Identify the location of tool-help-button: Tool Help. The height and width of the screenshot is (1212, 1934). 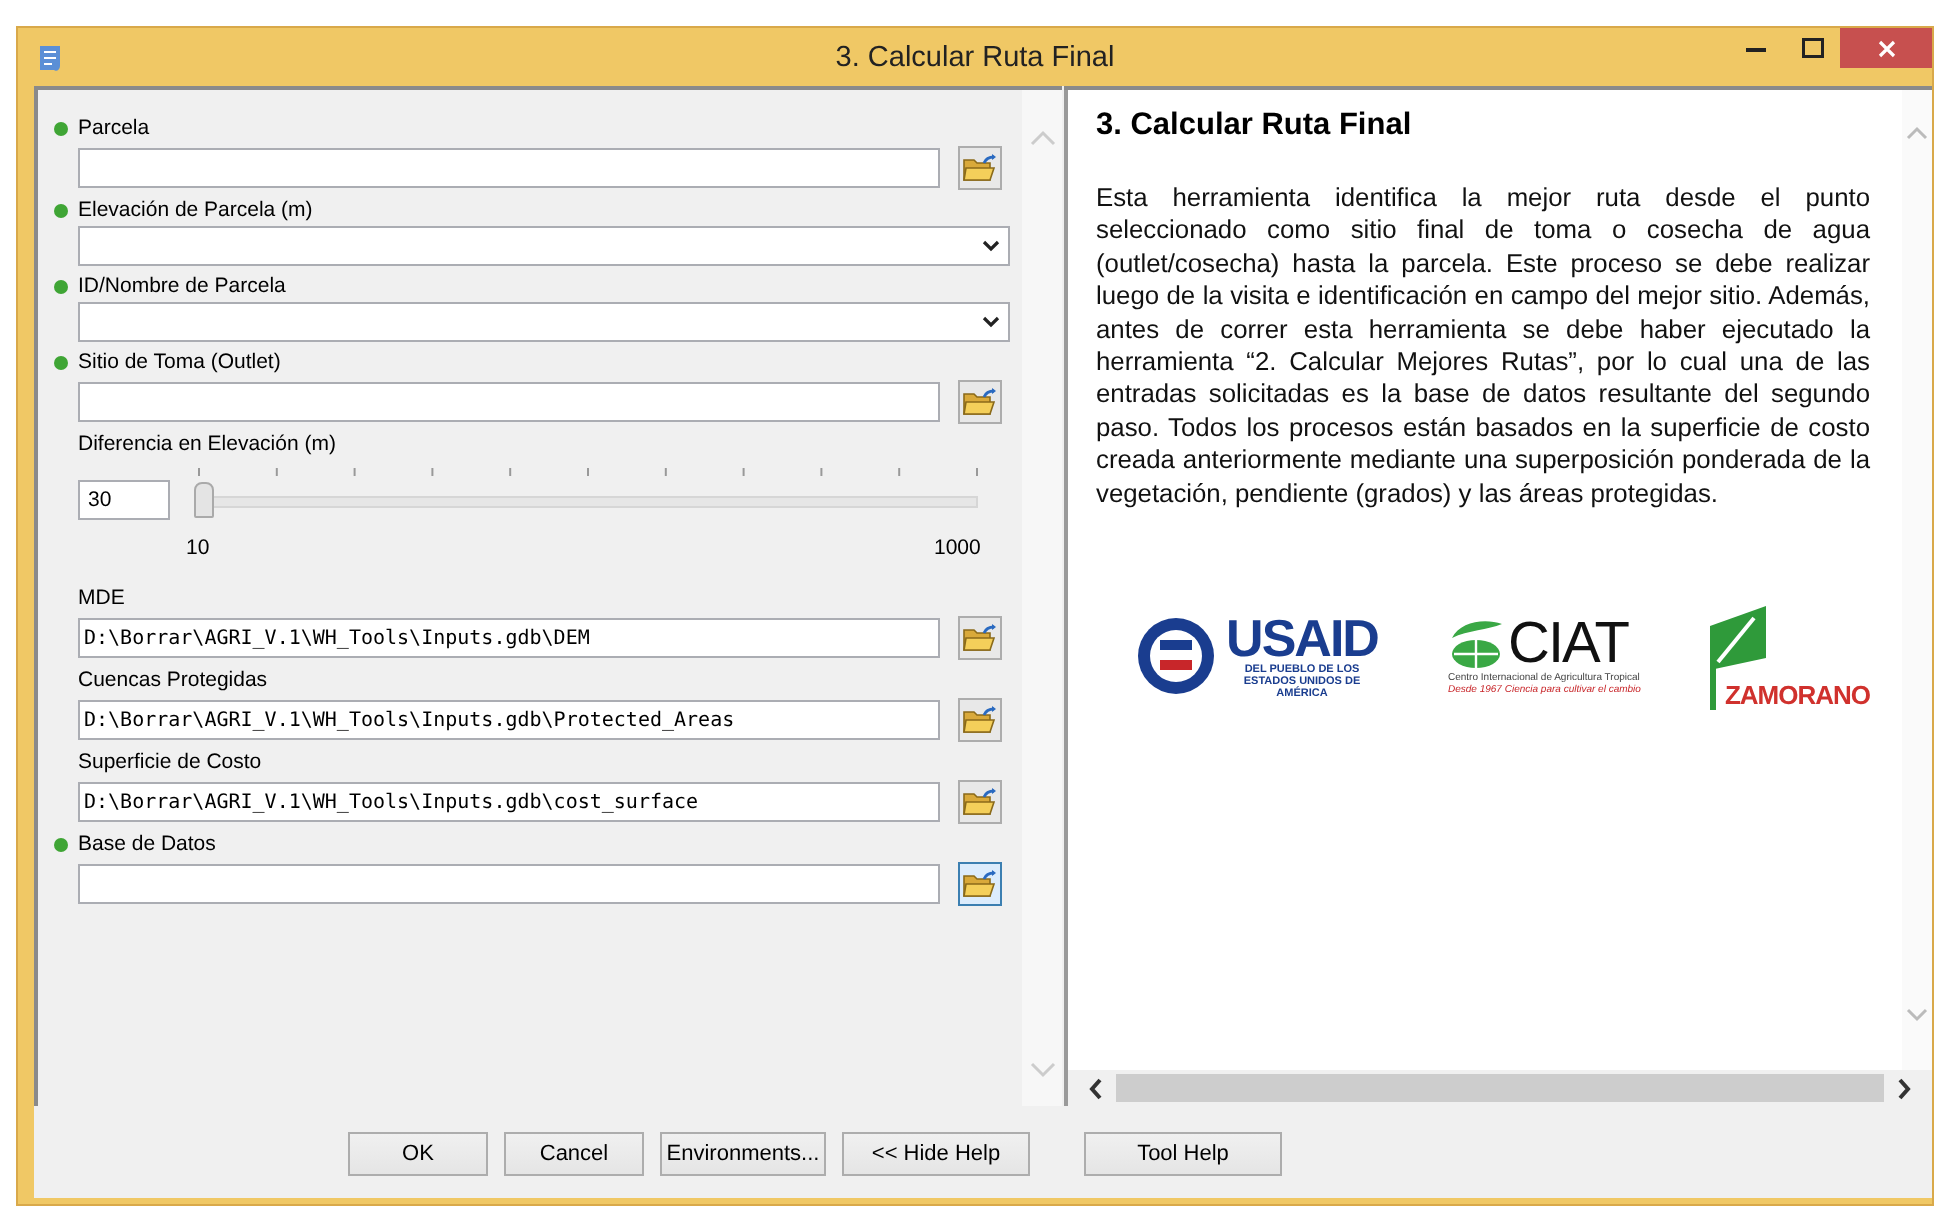
(1183, 1154).